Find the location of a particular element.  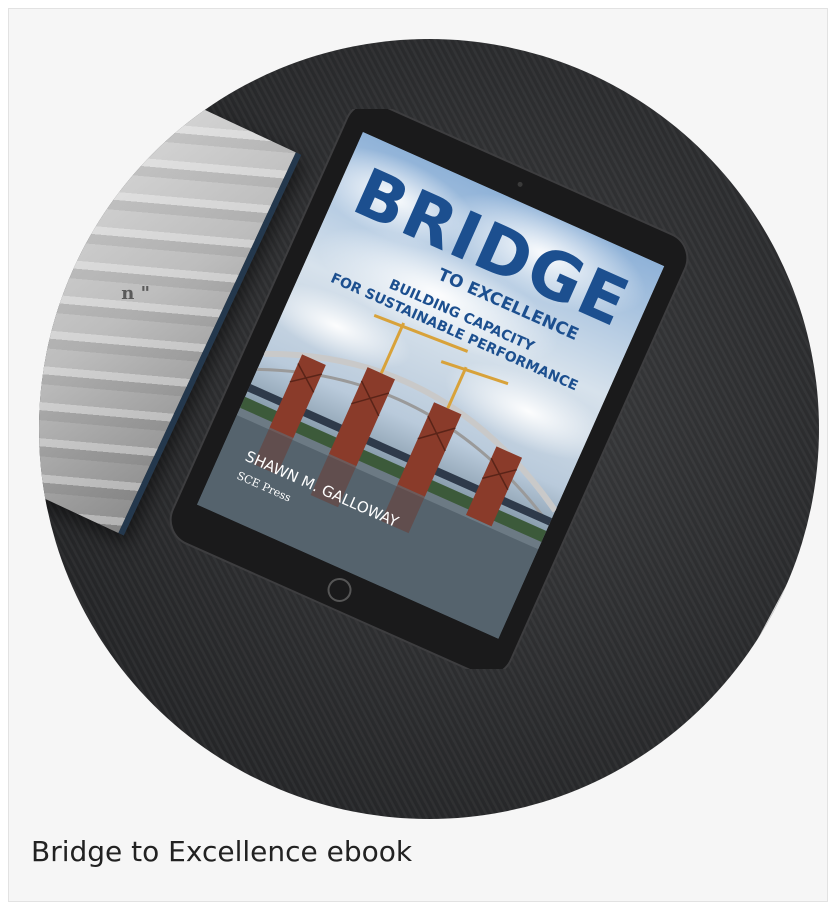

figure-caption: Bridge to Excellence ebook is located at coordinates (222, 851).